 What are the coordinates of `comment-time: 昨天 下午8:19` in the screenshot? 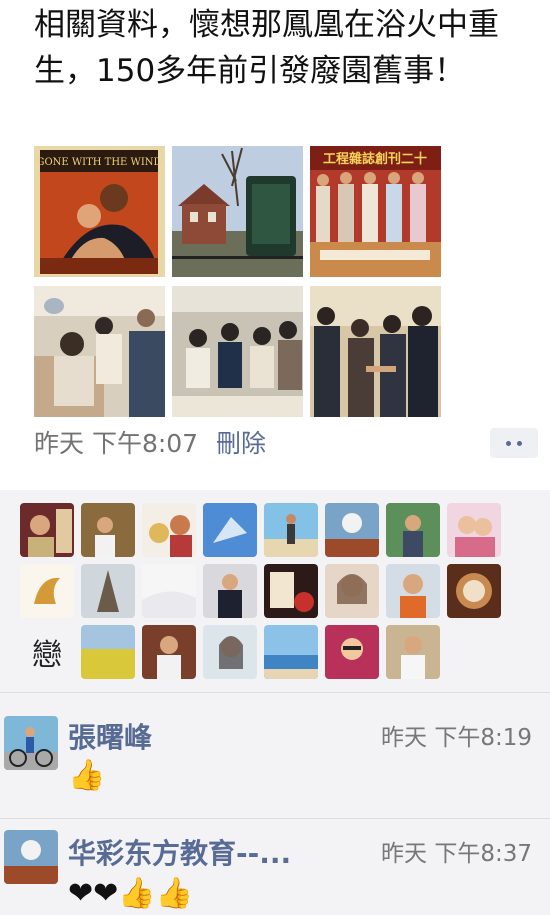 It's located at (456, 738).